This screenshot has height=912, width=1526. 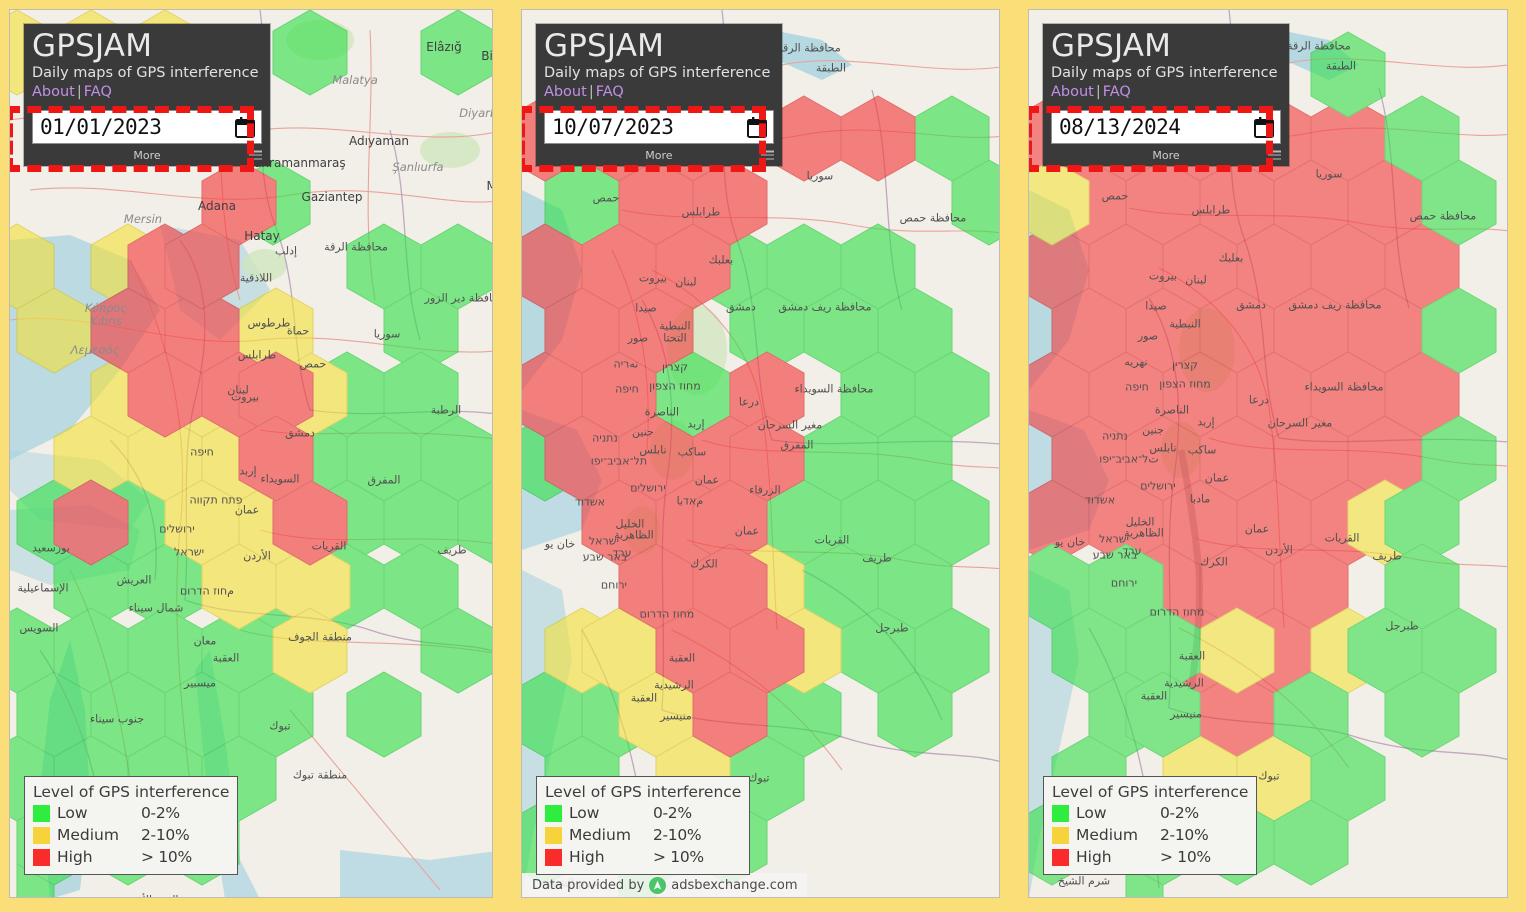 What do you see at coordinates (588, 885) in the screenshot?
I see `attribution-prefix: Data provided by` at bounding box center [588, 885].